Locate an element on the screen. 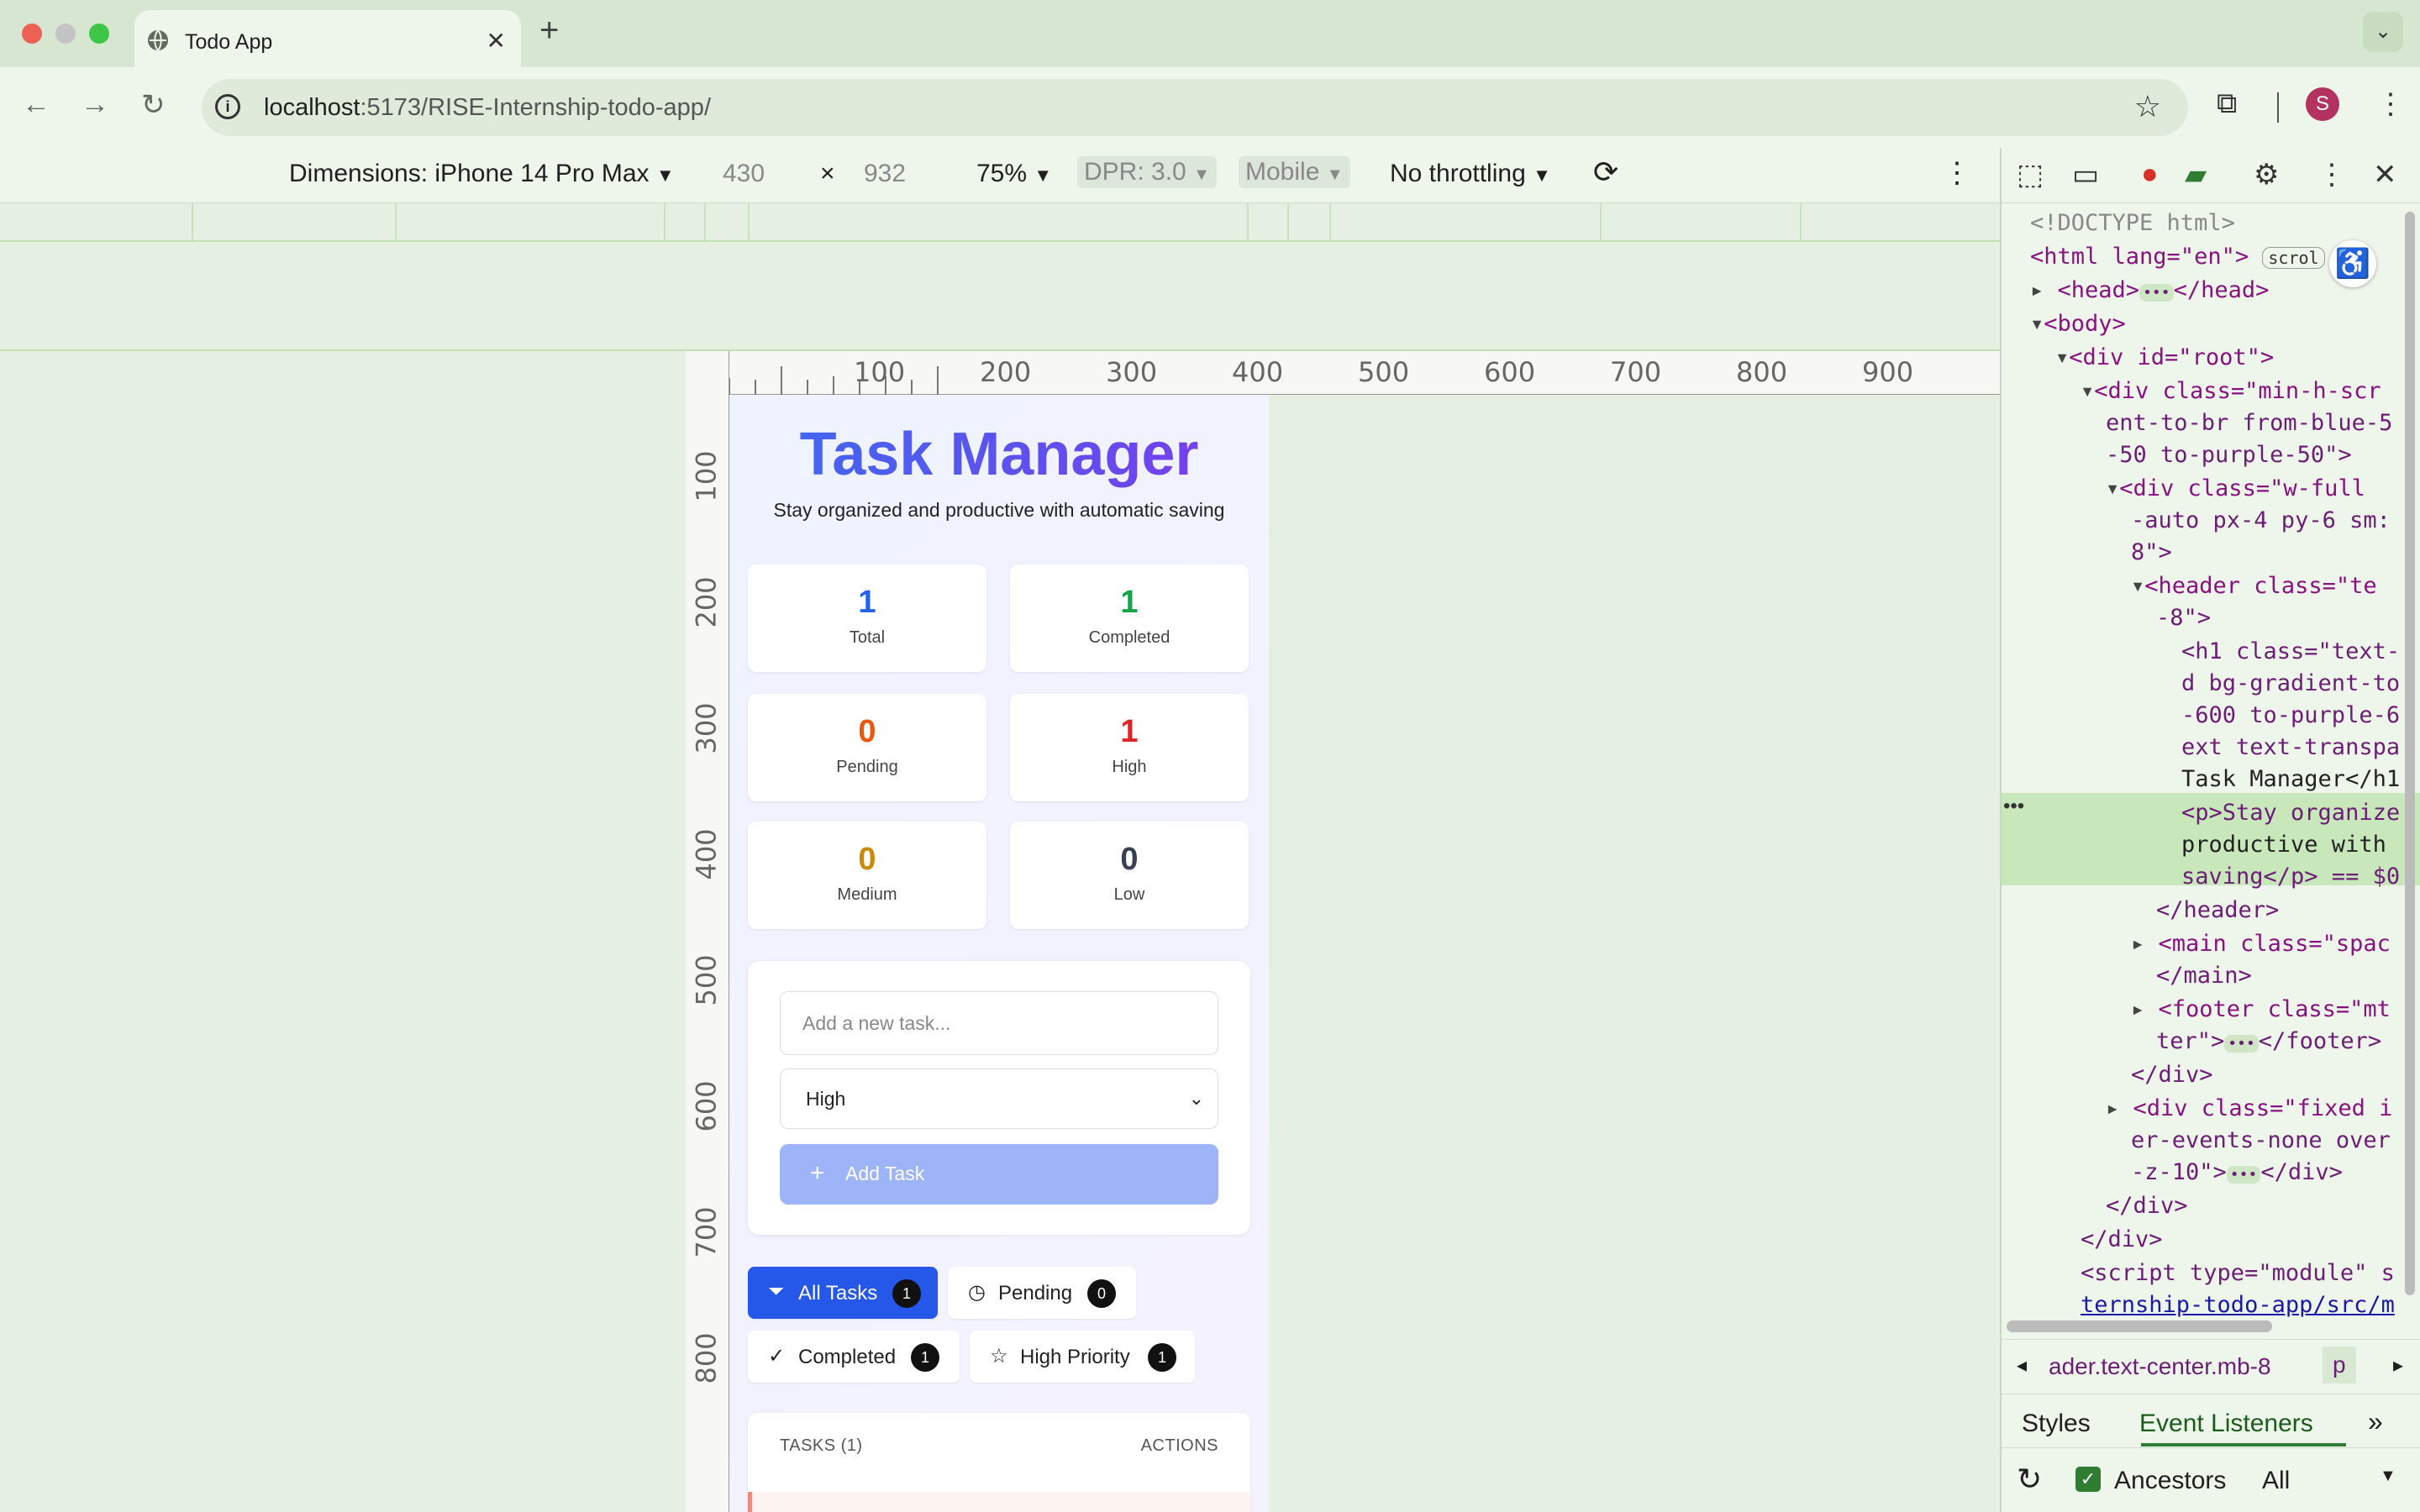 Image resolution: width=2420 pixels, height=1512 pixels. dom-line: ▾<div class="min-h-scr is located at coordinates (2231, 391).